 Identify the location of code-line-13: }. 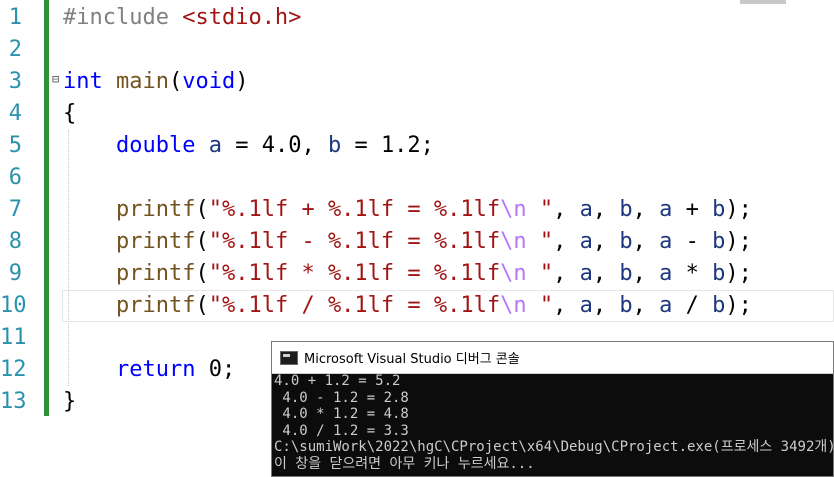
(69, 402).